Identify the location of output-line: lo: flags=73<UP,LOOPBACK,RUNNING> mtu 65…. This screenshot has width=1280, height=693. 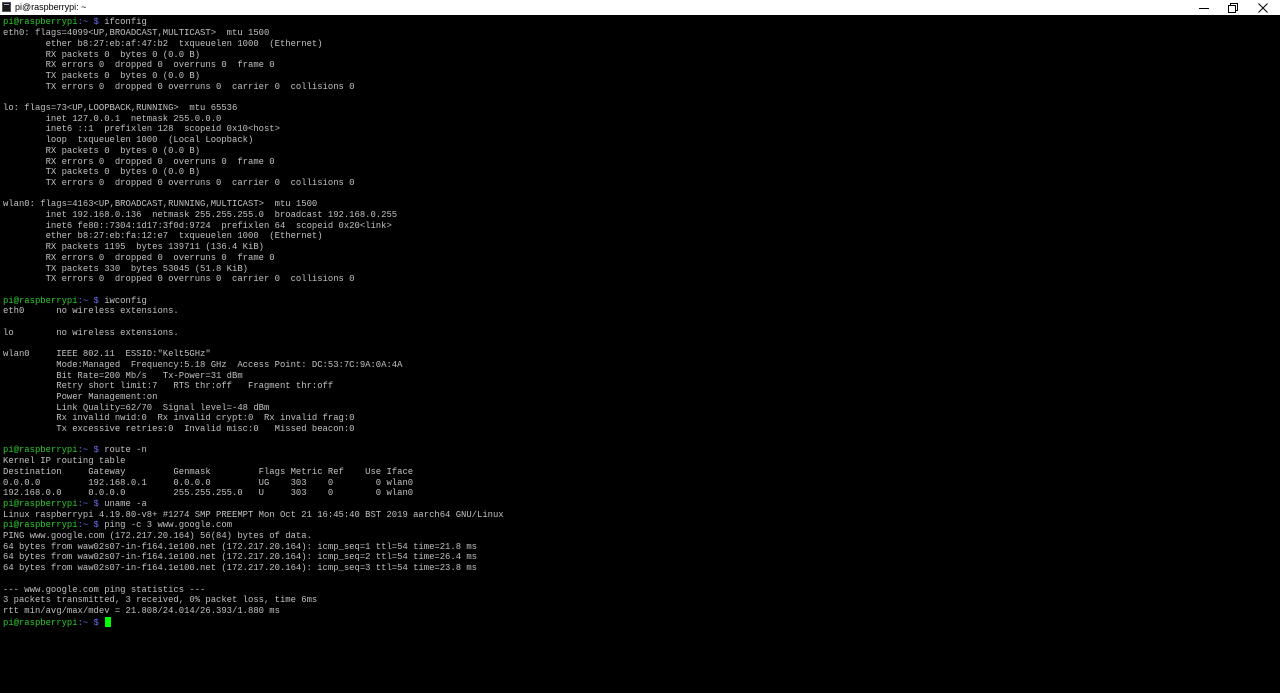
(120, 108).